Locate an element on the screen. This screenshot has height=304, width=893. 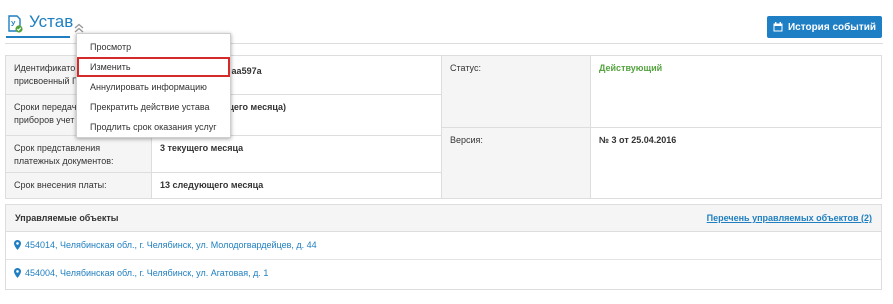
docs-value: 3 текущего месяца is located at coordinates (297, 154).